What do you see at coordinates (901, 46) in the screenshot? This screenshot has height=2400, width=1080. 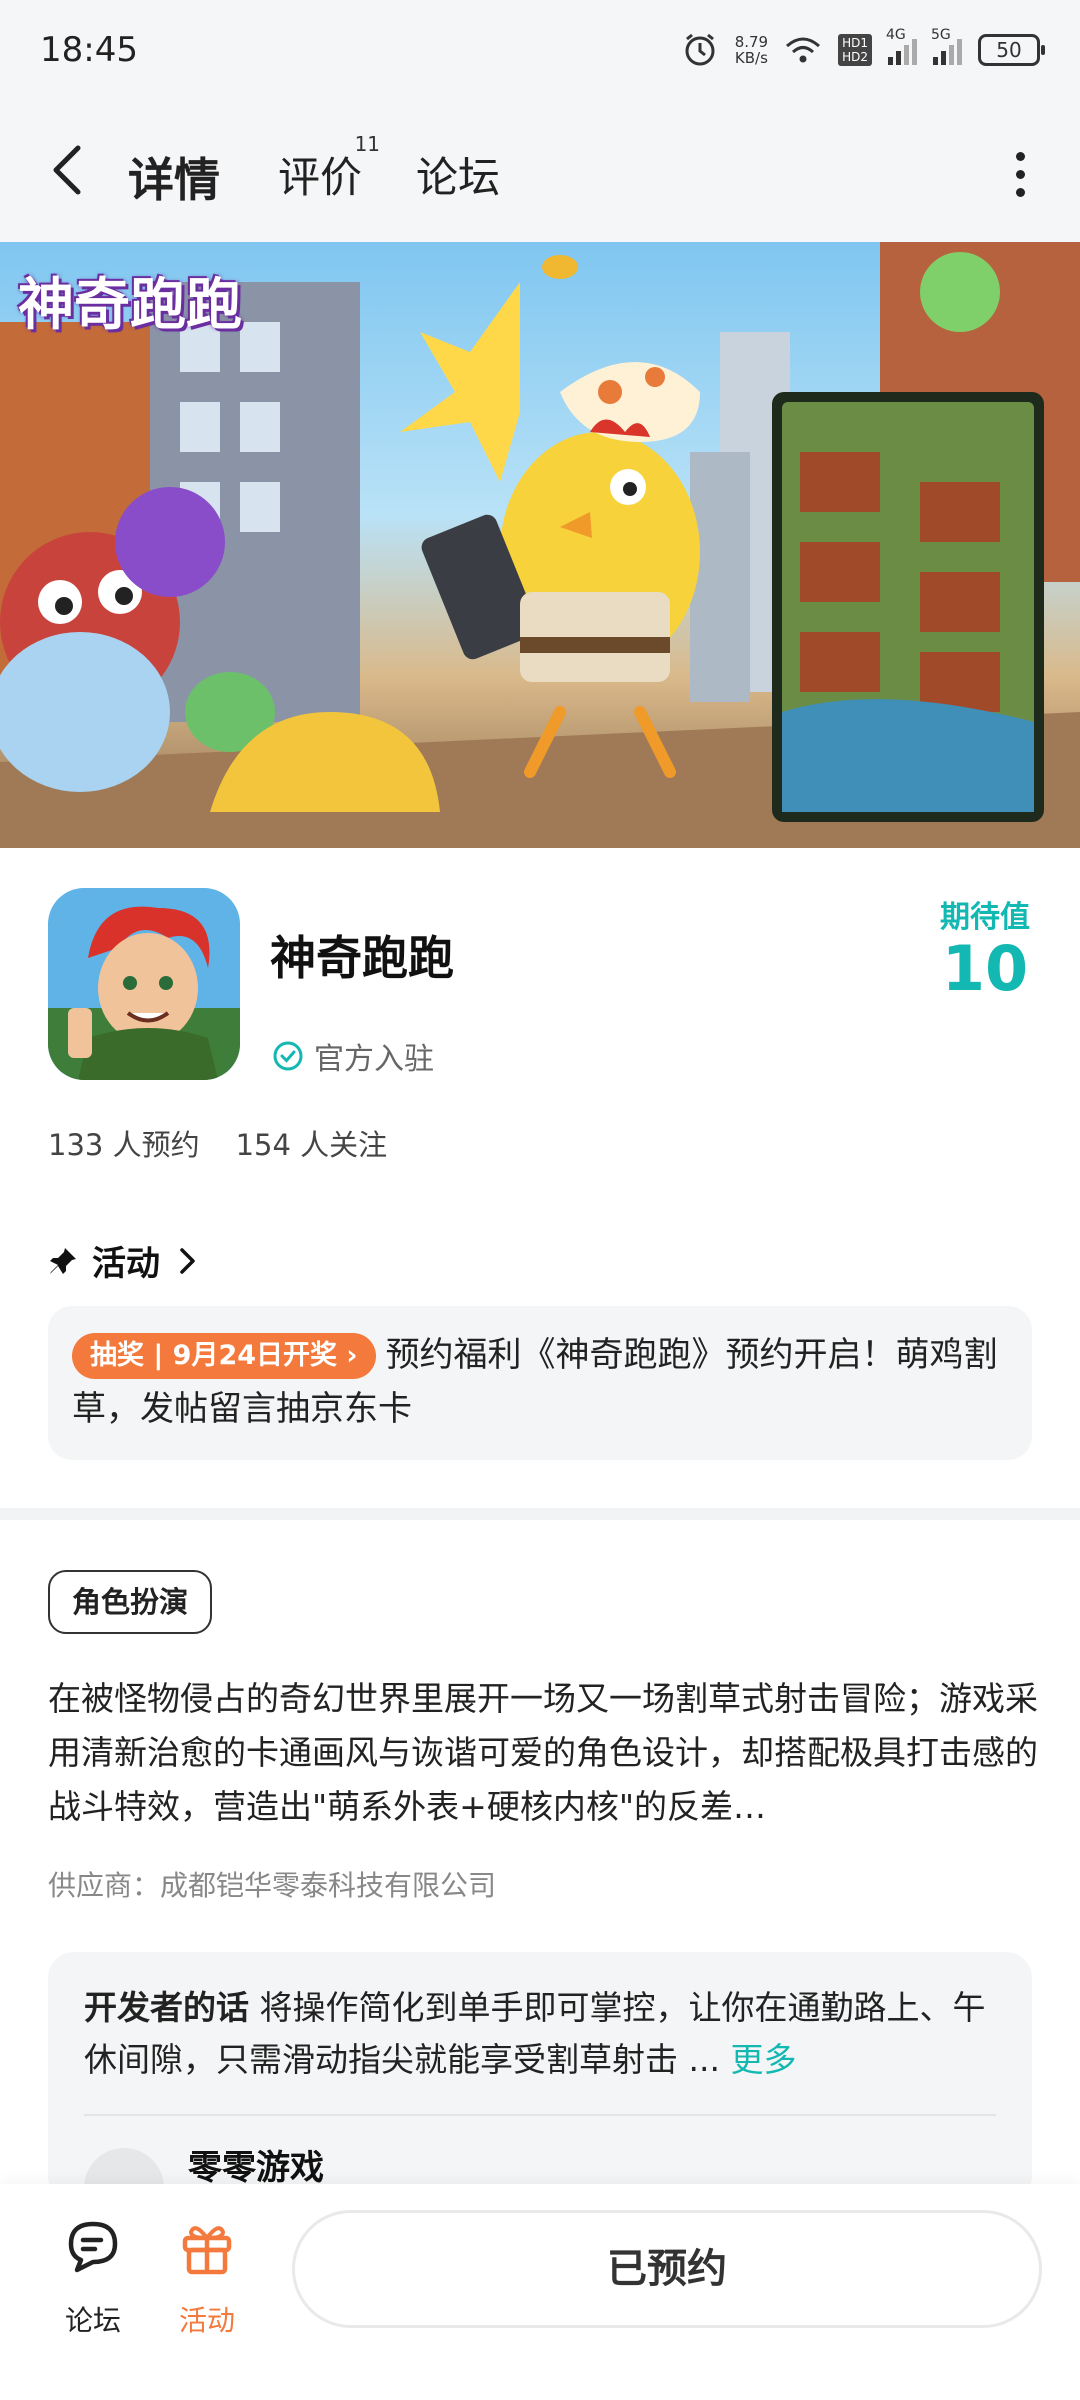 I see `signal-4g-icon: 4G` at bounding box center [901, 46].